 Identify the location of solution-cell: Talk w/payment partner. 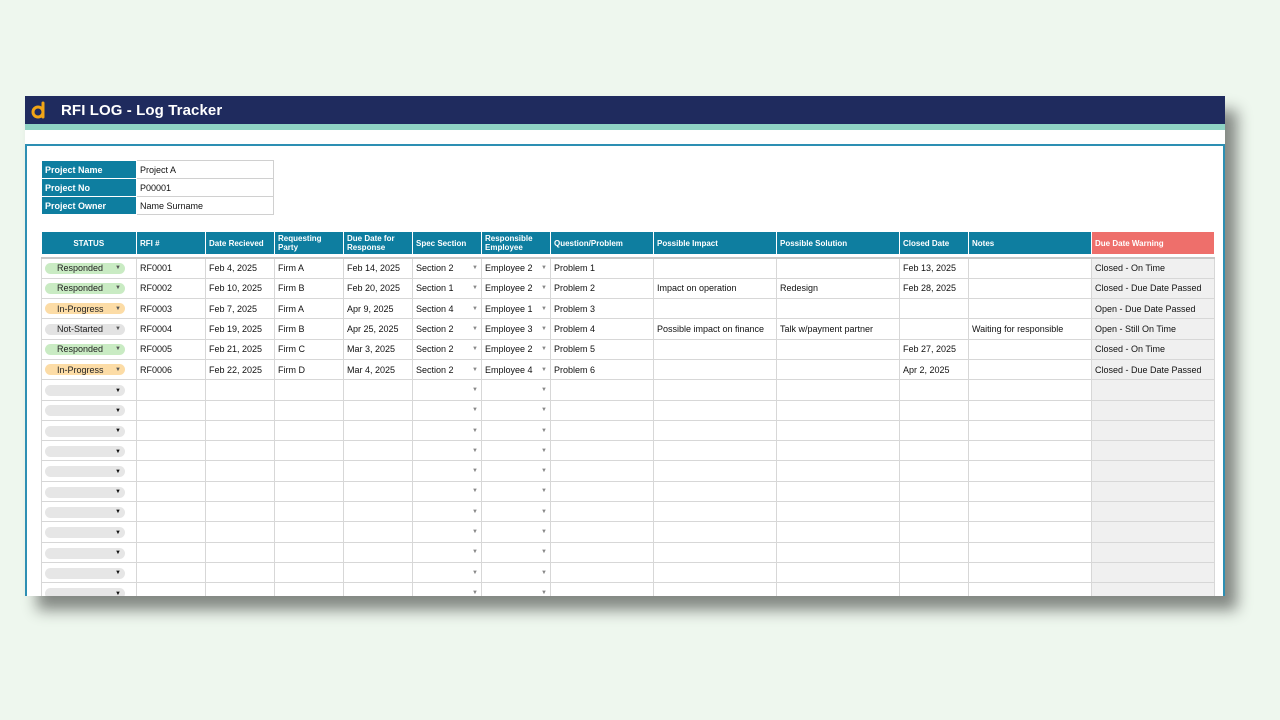
(838, 329).